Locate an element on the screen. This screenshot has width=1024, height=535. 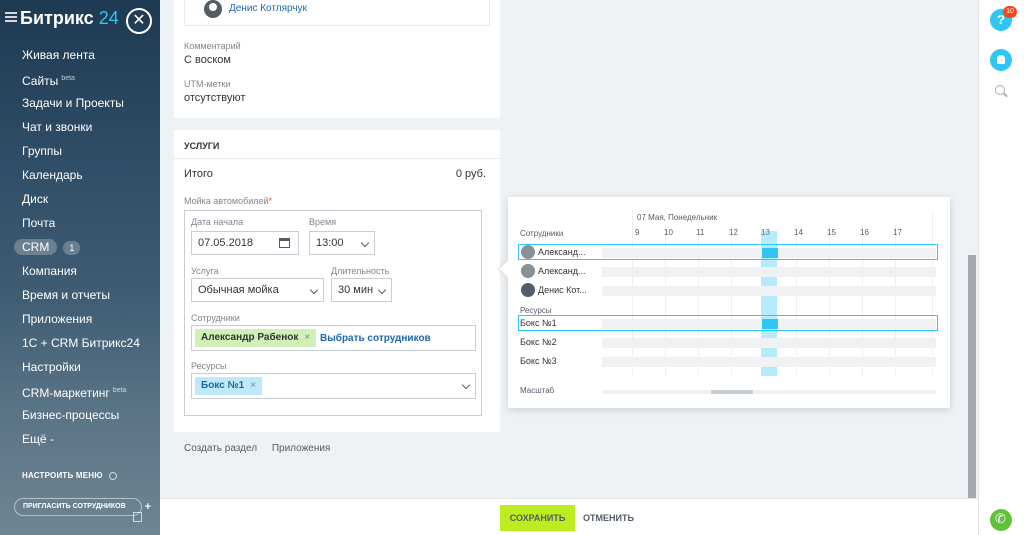
menu-item-1c: 1С + CRM Битрикс24 is located at coordinates (81, 346).